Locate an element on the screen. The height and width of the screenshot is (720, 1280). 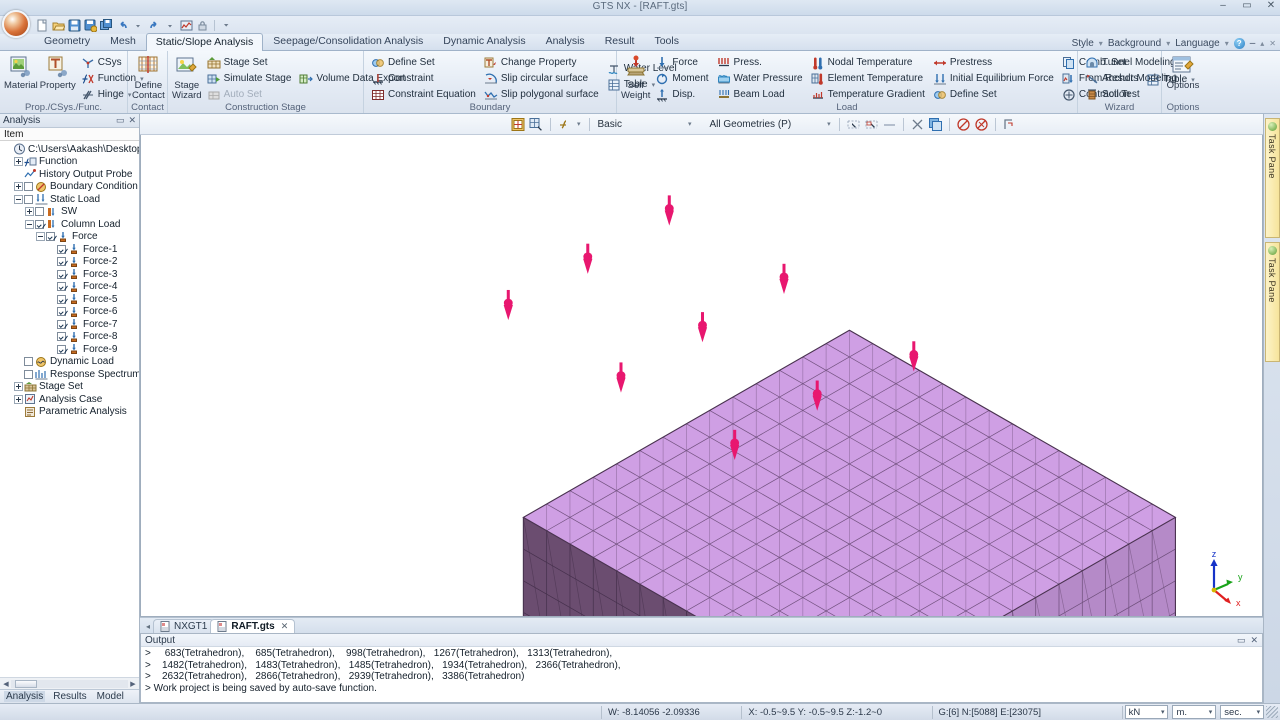
select-single-icon is located at coordinates (853, 124).